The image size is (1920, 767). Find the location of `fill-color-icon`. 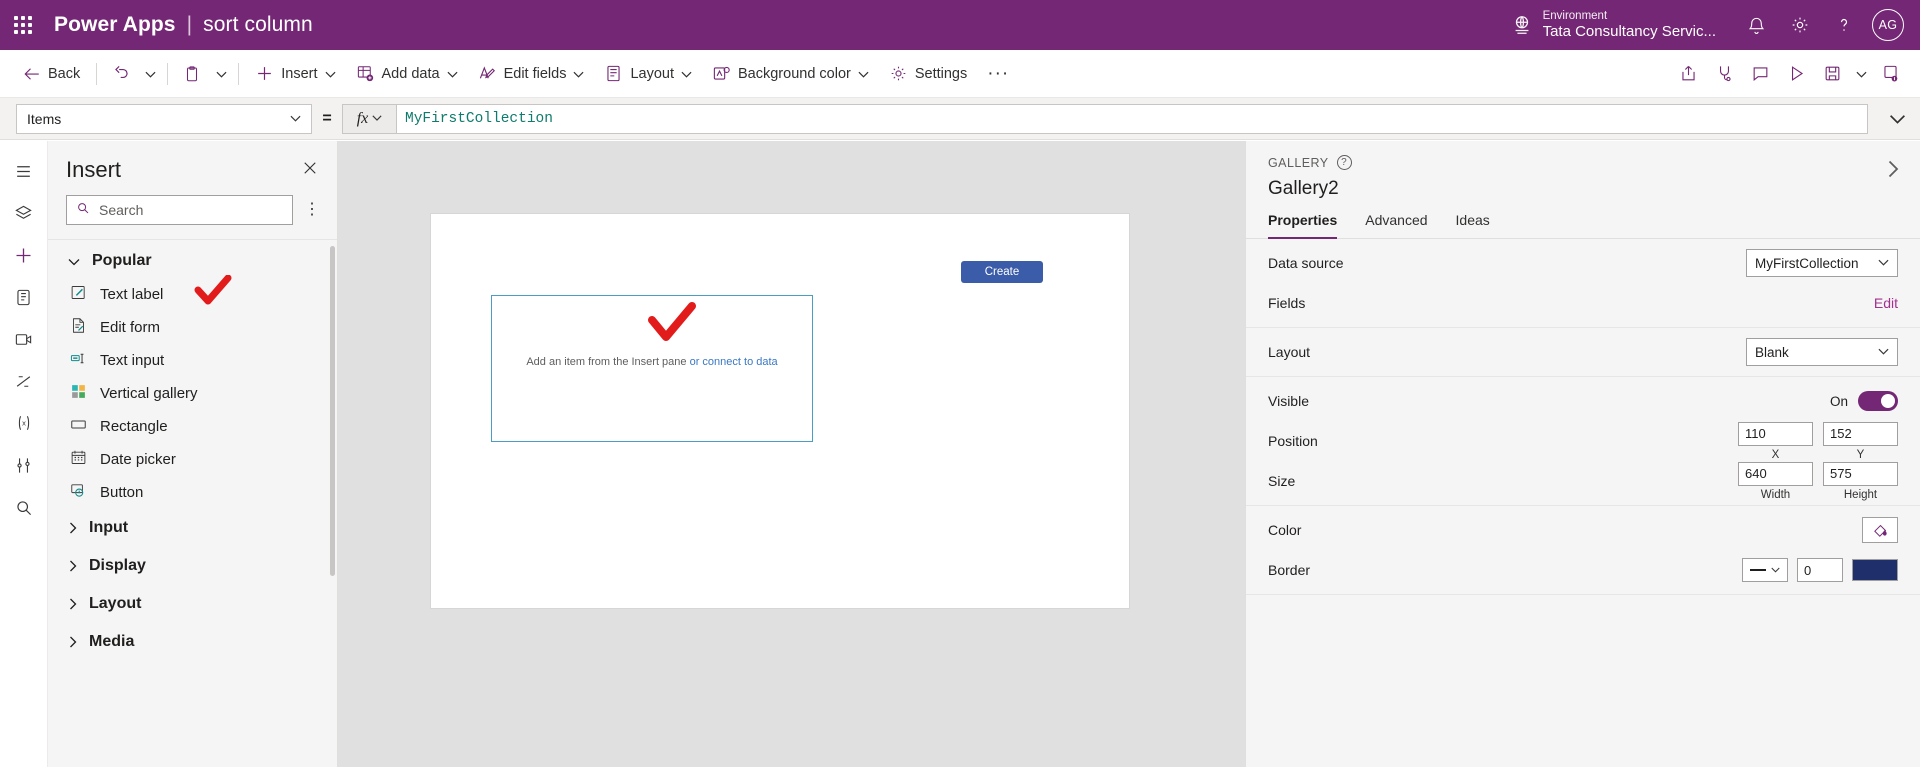

fill-color-icon is located at coordinates (1880, 530).